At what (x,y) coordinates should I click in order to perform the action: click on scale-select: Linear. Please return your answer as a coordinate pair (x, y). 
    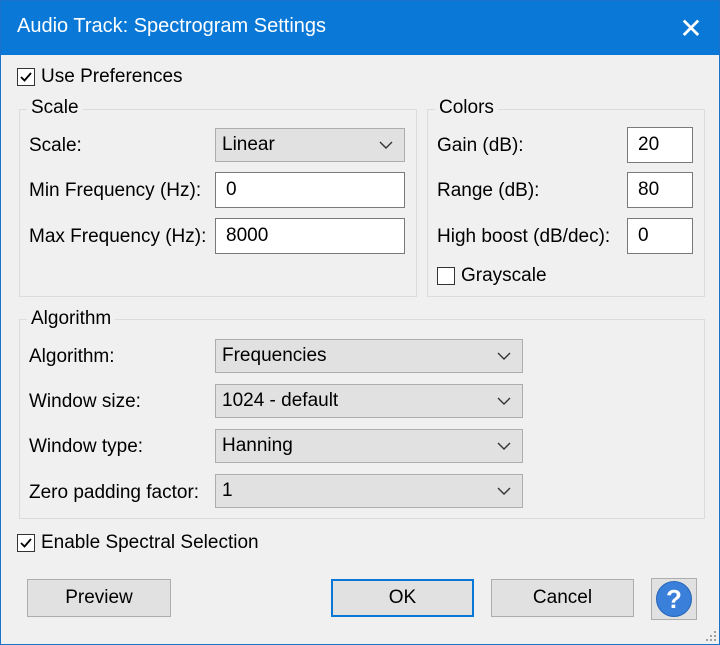
    Looking at the image, I should click on (310, 145).